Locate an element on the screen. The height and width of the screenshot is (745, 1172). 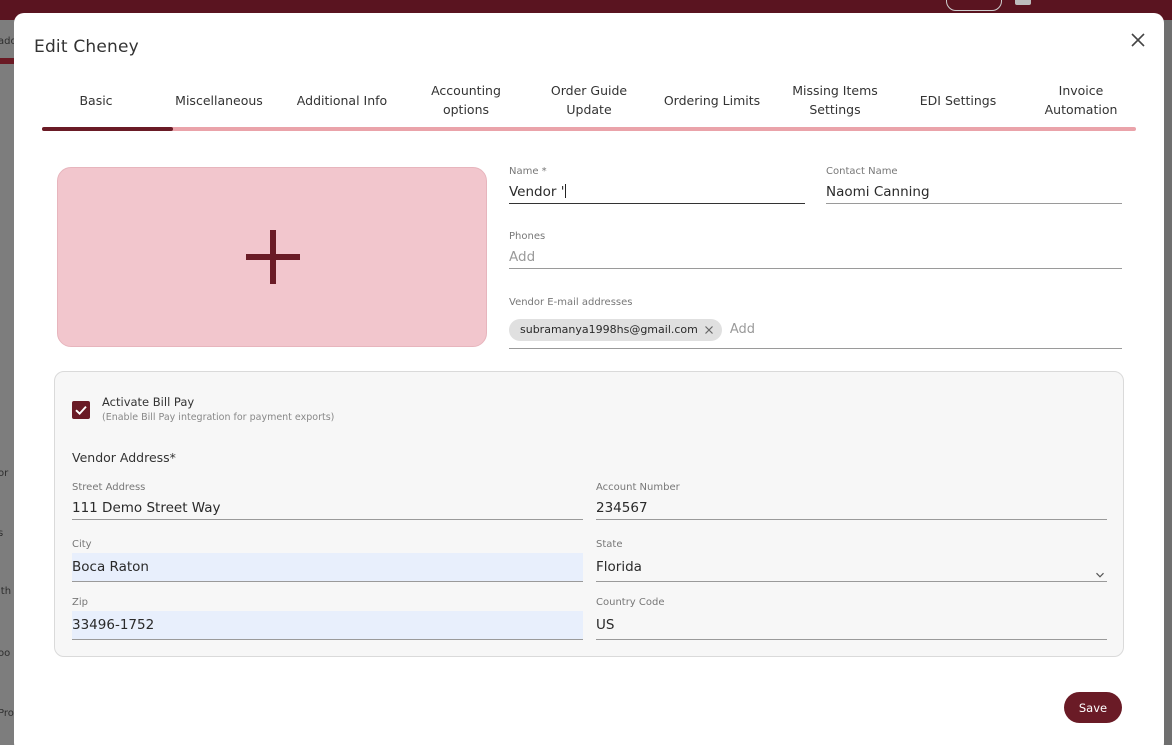
tab-miscellaneous: Miscellaneous is located at coordinates (219, 100).